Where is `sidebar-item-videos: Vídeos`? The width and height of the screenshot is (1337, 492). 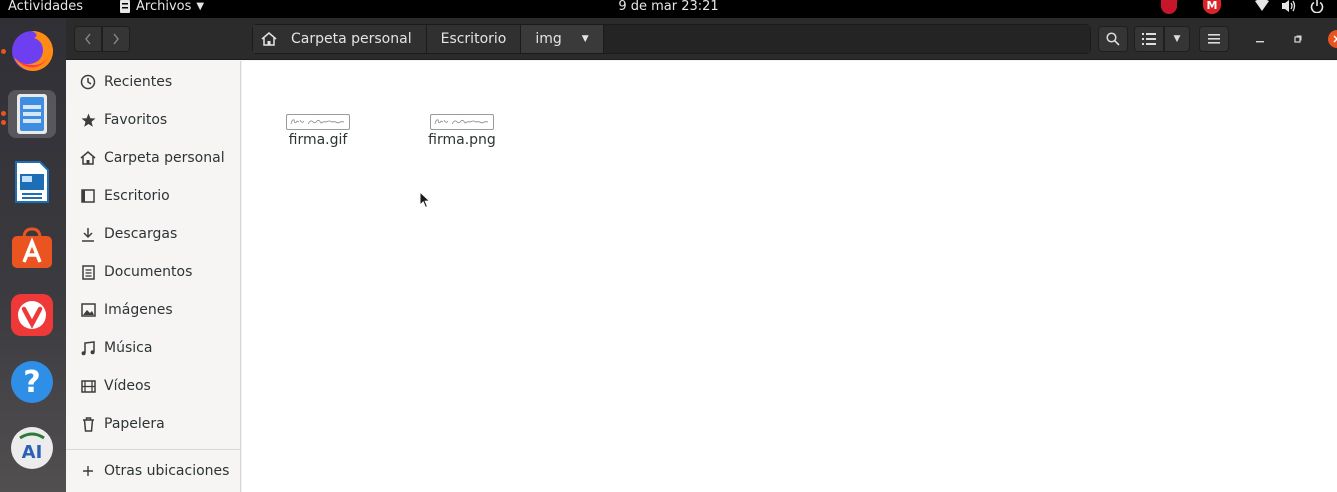 sidebar-item-videos: Vídeos is located at coordinates (153, 386).